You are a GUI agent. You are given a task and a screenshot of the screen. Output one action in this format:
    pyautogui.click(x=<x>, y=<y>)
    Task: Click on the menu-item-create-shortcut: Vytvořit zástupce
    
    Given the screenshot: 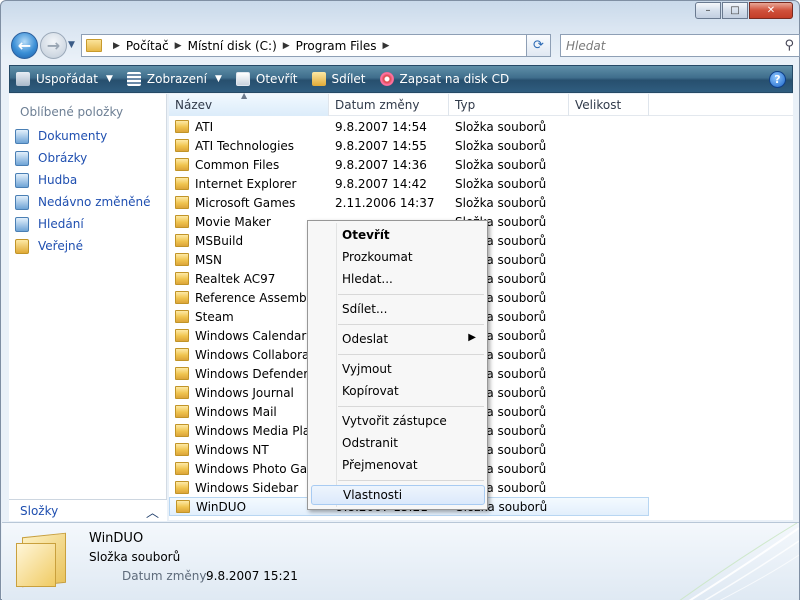 What is the action you would take?
    pyautogui.click(x=394, y=421)
    